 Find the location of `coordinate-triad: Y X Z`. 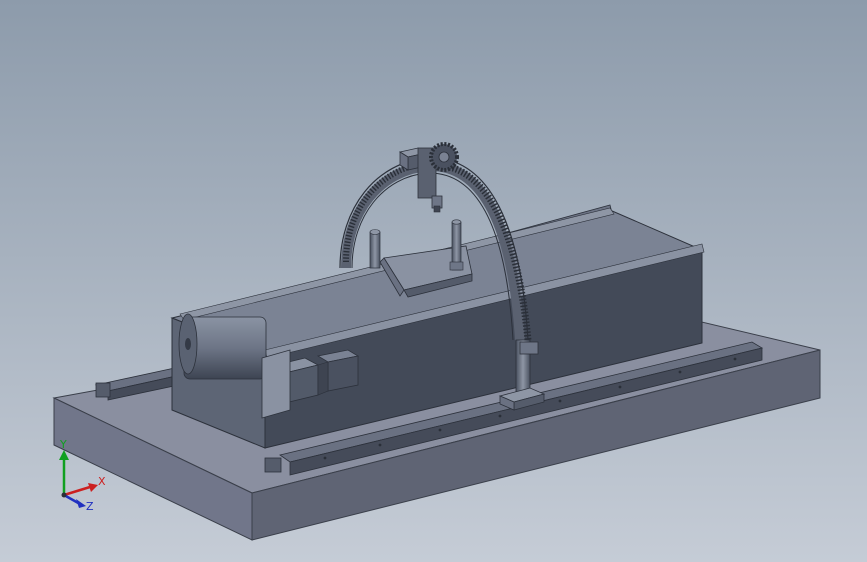

coordinate-triad: Y X Z is located at coordinates (82, 476).